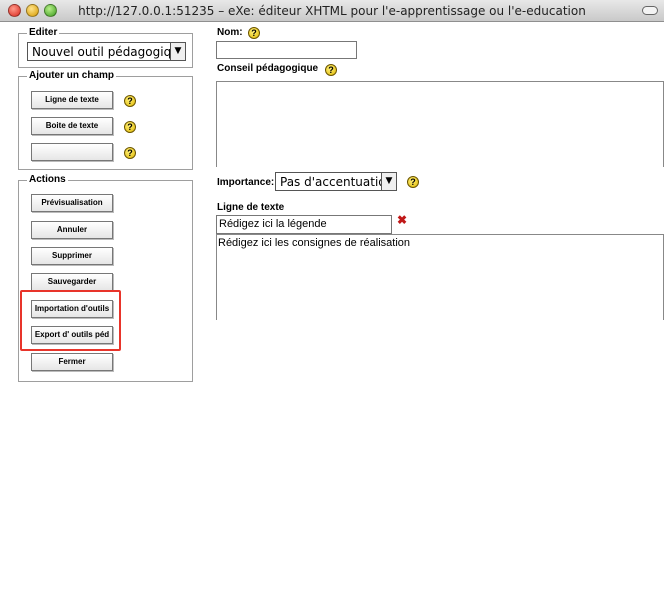 This screenshot has height=599, width=664. Describe the element at coordinates (72, 126) in the screenshot. I see `boite-de-texte-button: Boite de texte` at that location.